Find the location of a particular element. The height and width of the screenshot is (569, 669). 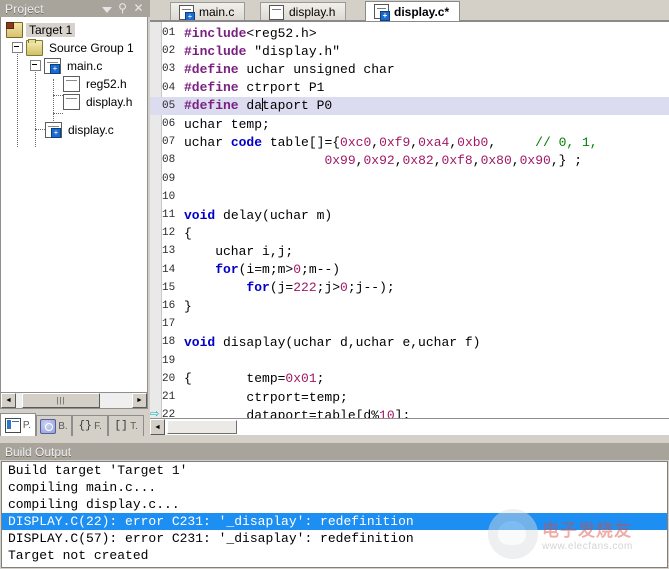

code-text: #include<reg52.h> is located at coordinates (248, 33).